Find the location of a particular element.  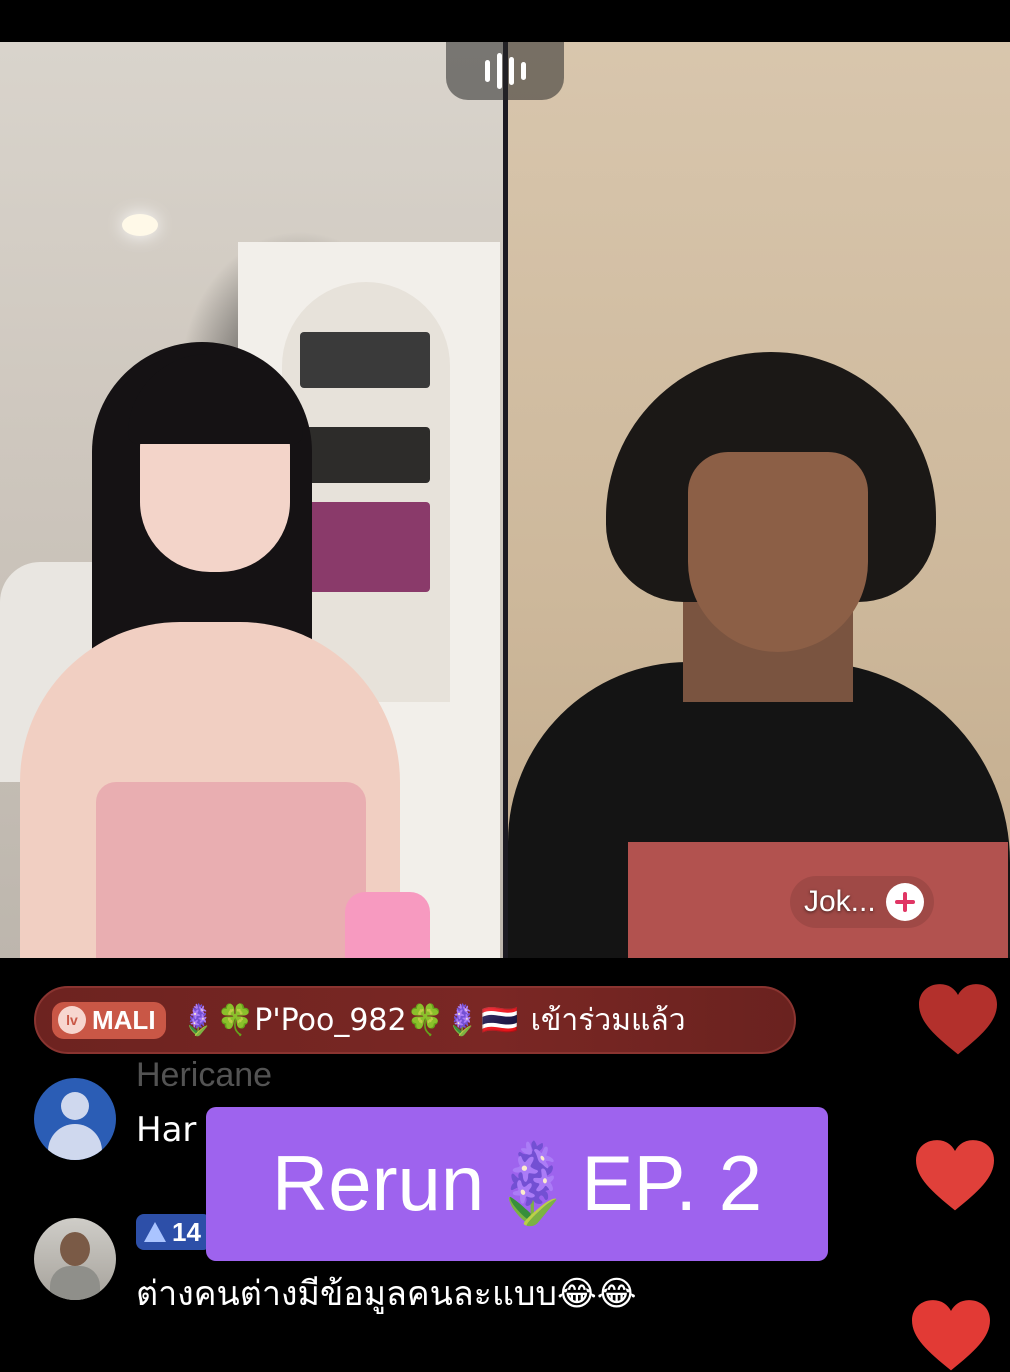

rank-badge: 14 is located at coordinates (173, 1232).